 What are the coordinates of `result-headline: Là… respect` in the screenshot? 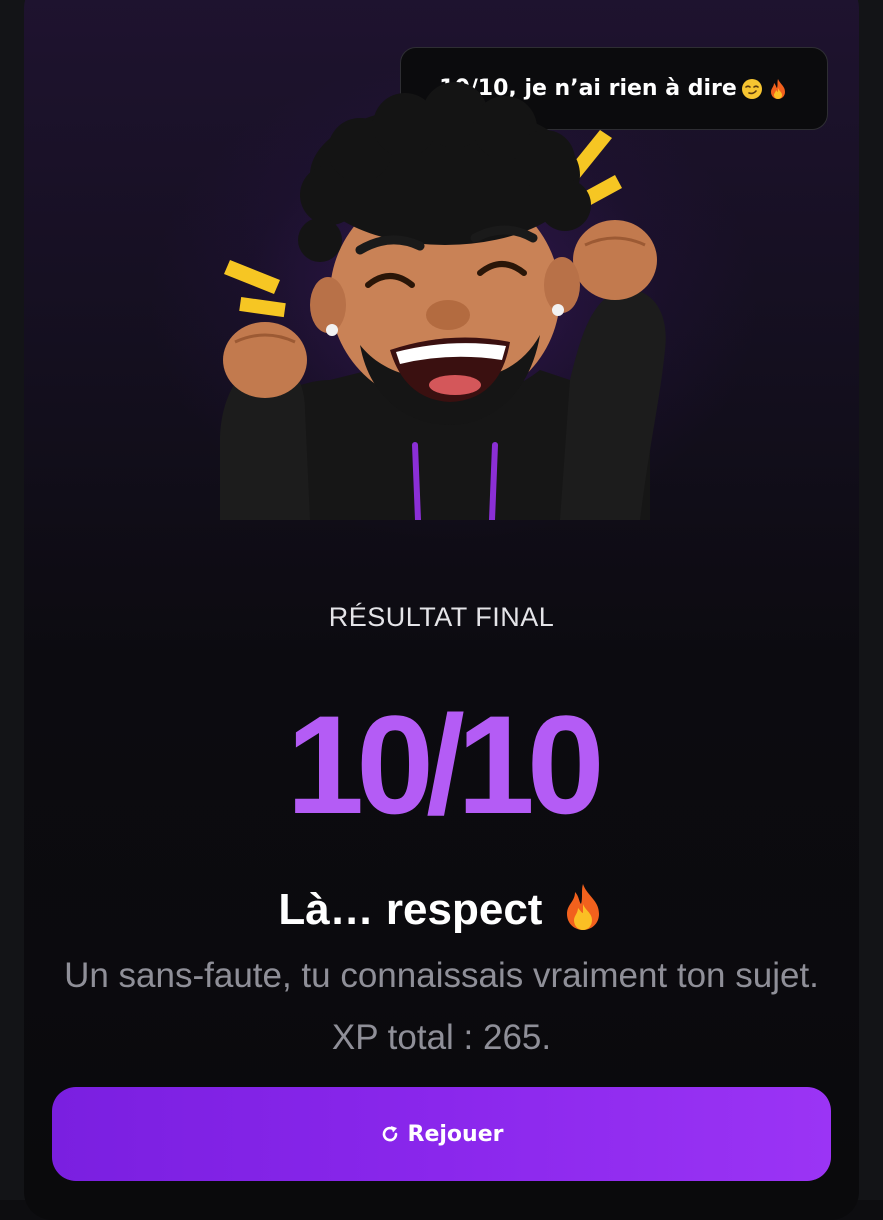 It's located at (441, 910).